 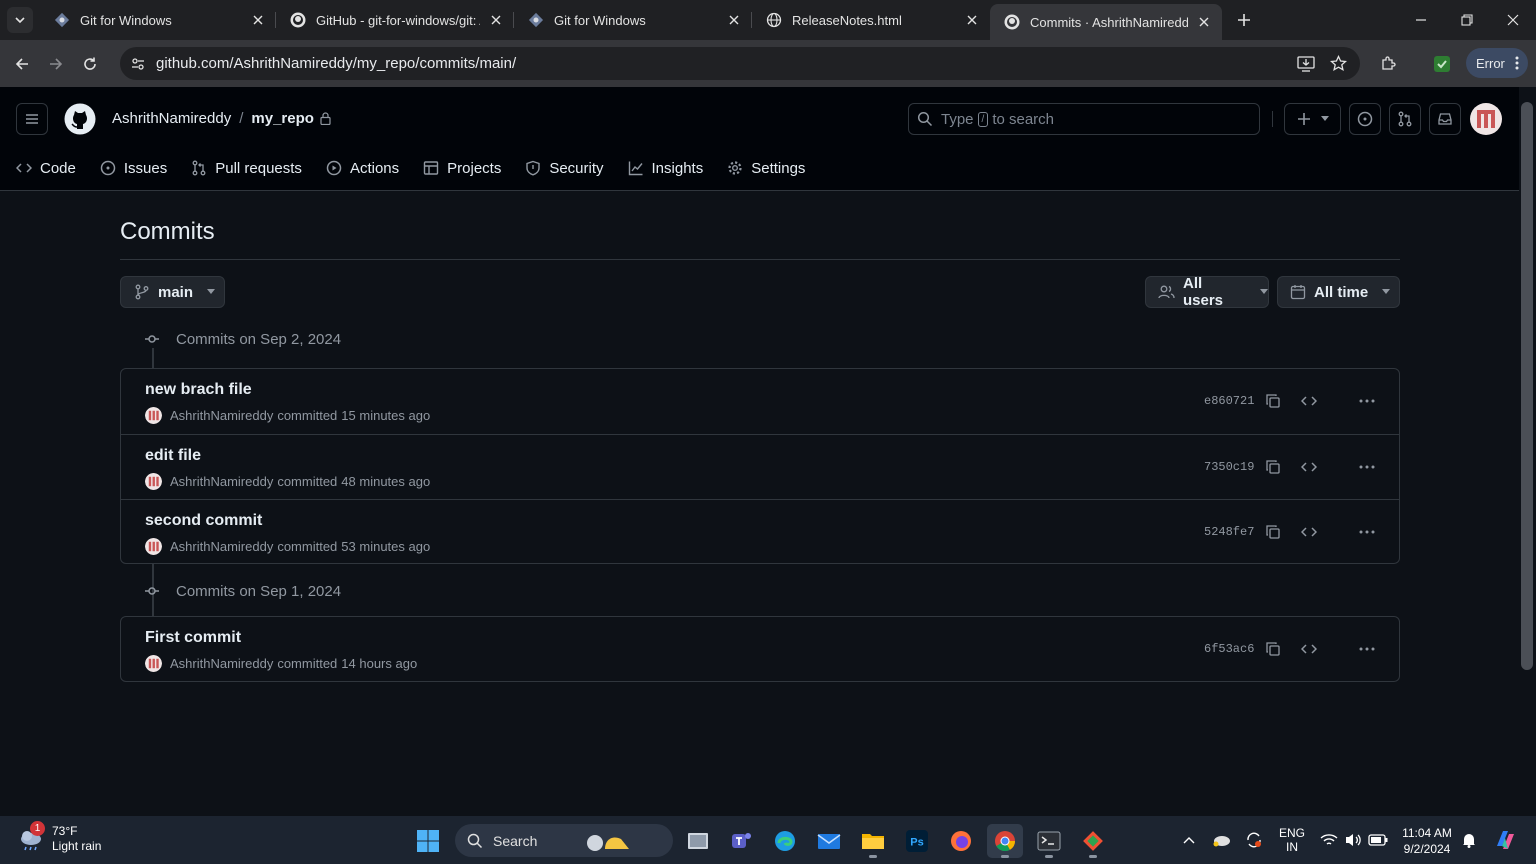 What do you see at coordinates (462, 168) in the screenshot?
I see `tab-projects: Projects` at bounding box center [462, 168].